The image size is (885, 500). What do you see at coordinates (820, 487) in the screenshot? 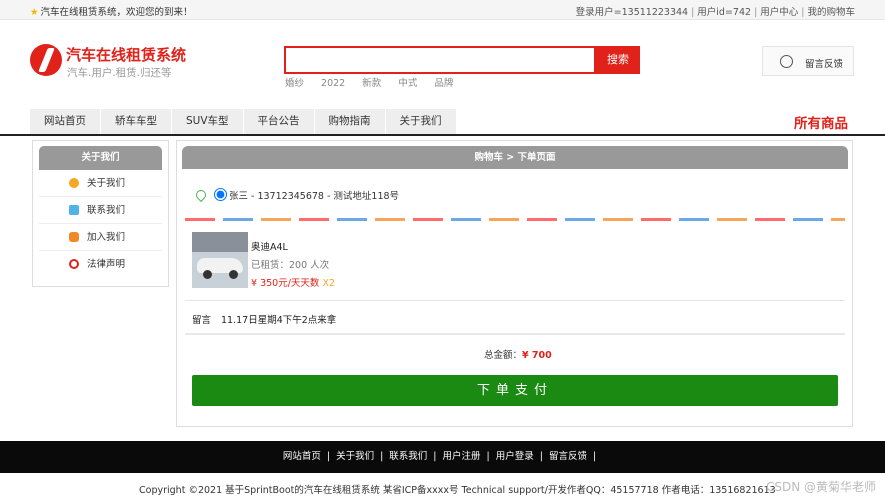
I see `watermark: CSDN @黄菊华老师` at bounding box center [820, 487].